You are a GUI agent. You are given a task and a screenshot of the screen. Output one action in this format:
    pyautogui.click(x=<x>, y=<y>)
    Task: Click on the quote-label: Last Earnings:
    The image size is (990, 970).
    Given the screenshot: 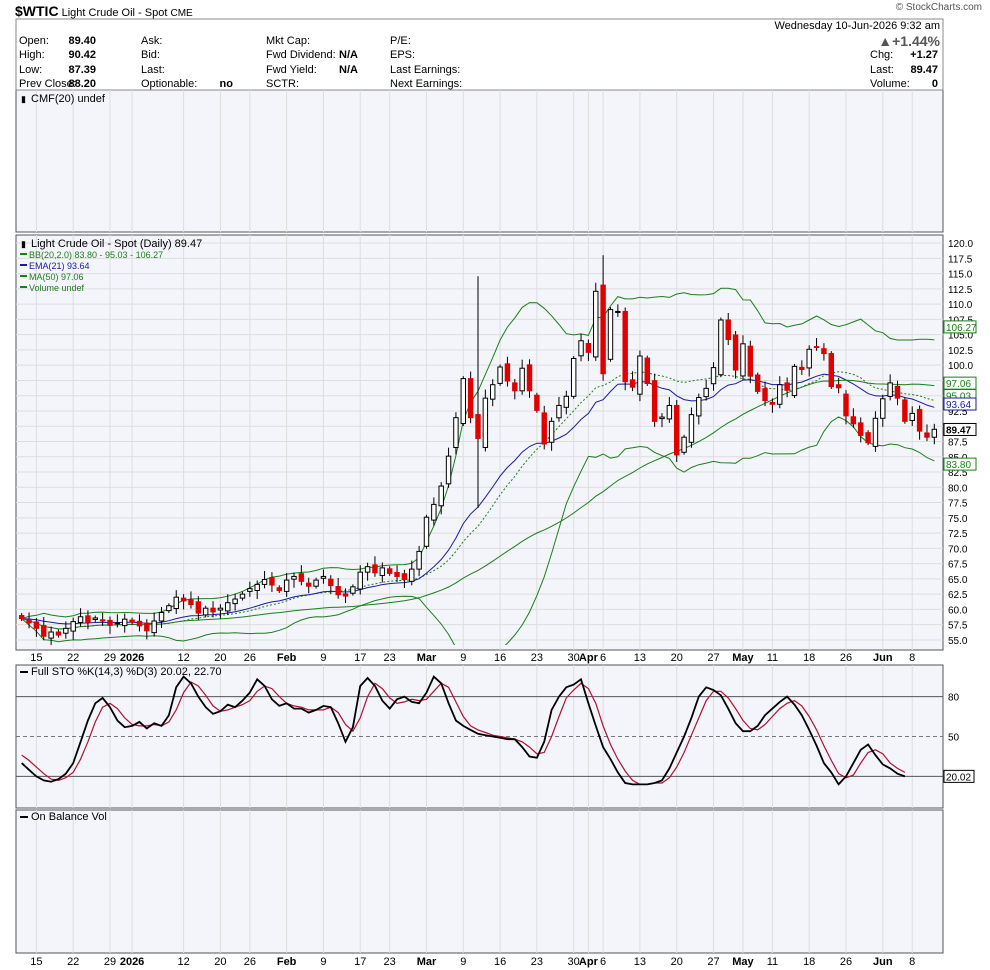 What is the action you would take?
    pyautogui.click(x=425, y=70)
    